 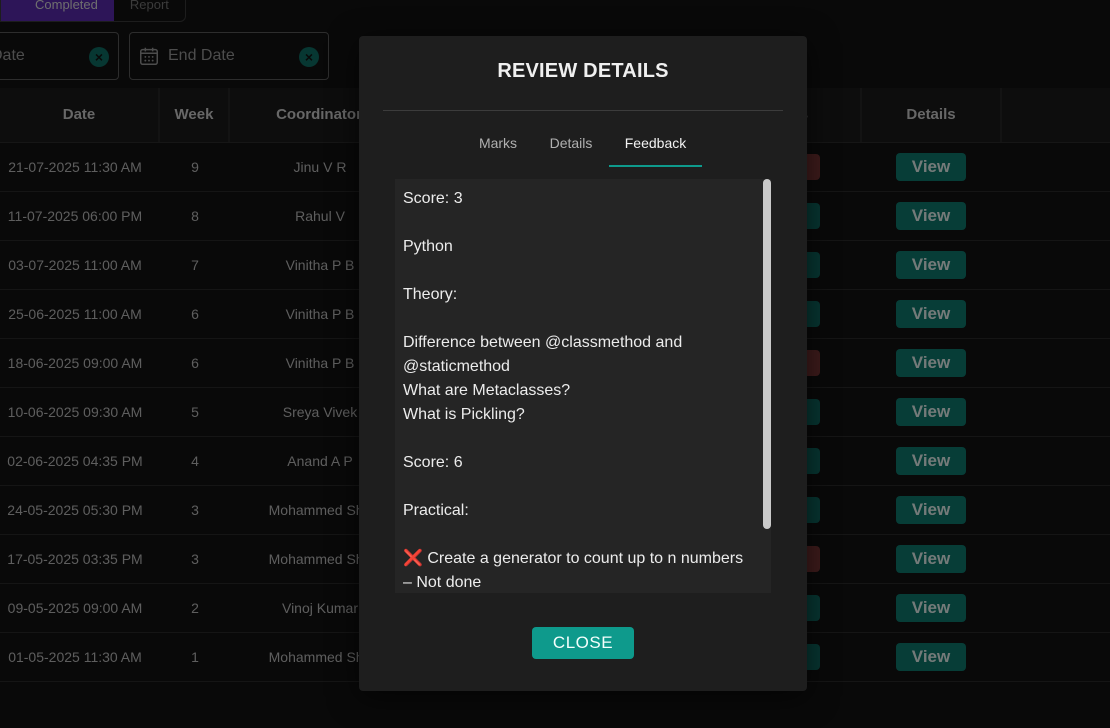 What do you see at coordinates (655, 144) in the screenshot?
I see `tab-feedback: Feedback` at bounding box center [655, 144].